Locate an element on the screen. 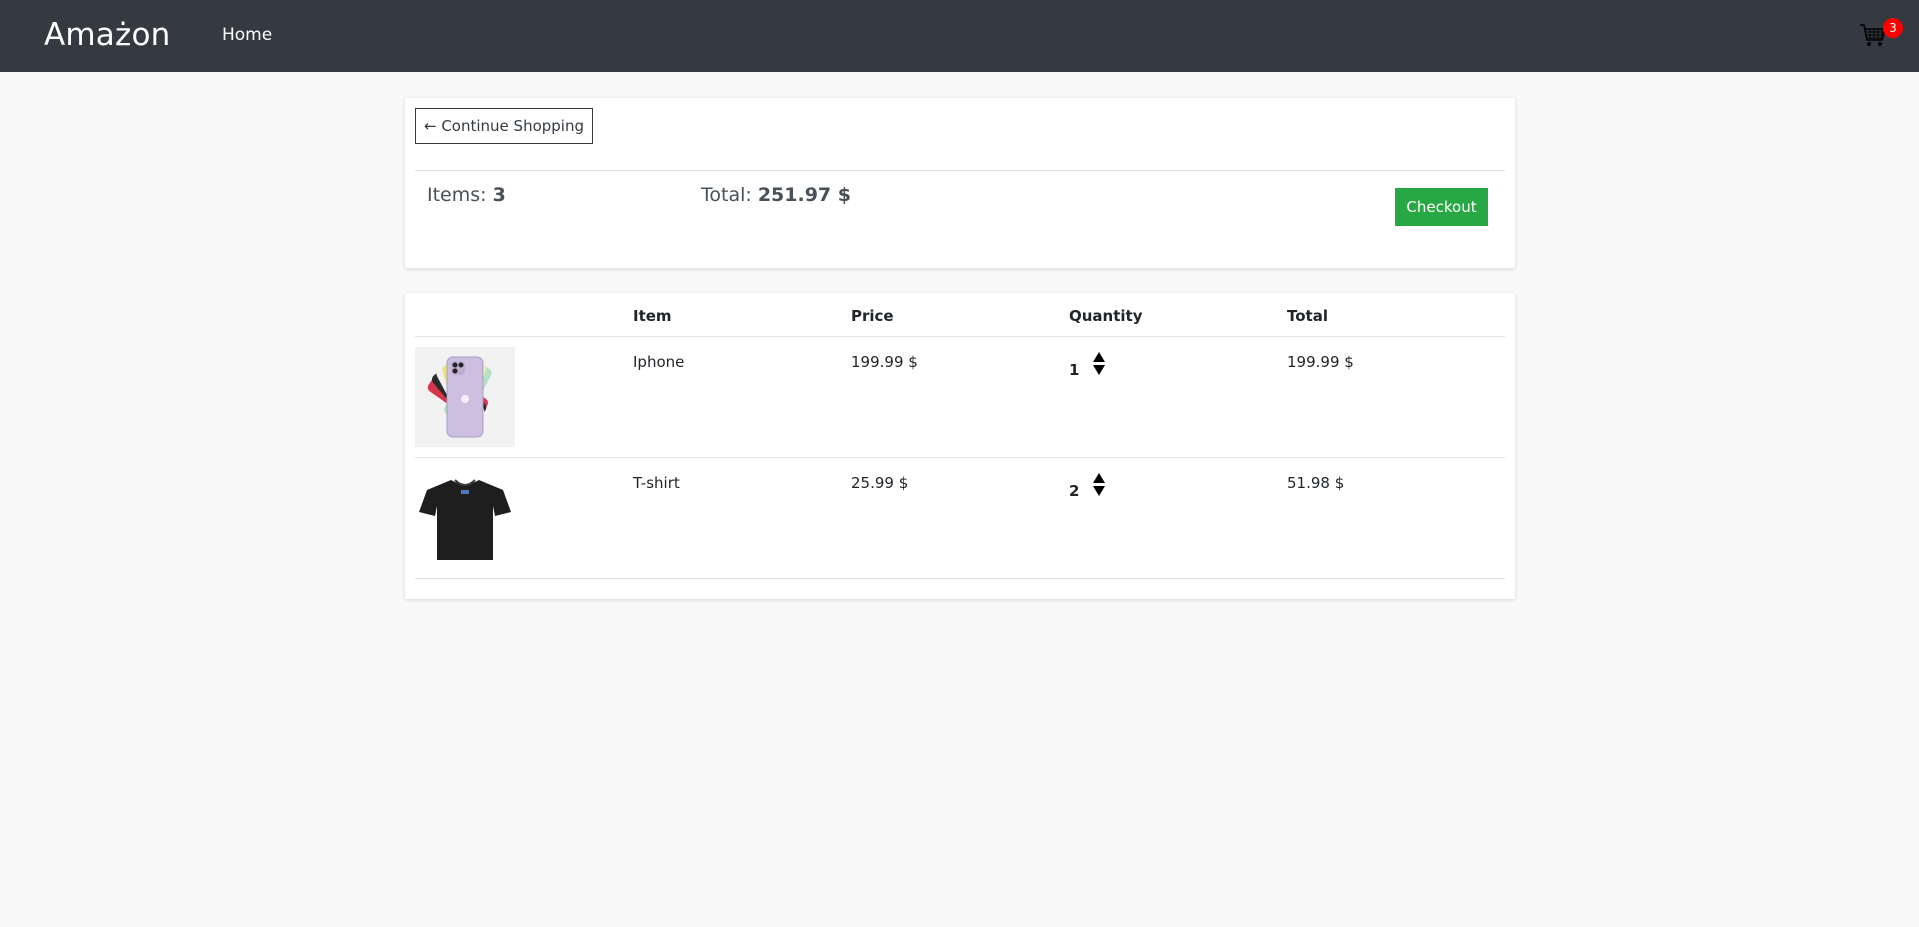 The height and width of the screenshot is (927, 1919). item-price: 25.99 $ is located at coordinates (880, 483).